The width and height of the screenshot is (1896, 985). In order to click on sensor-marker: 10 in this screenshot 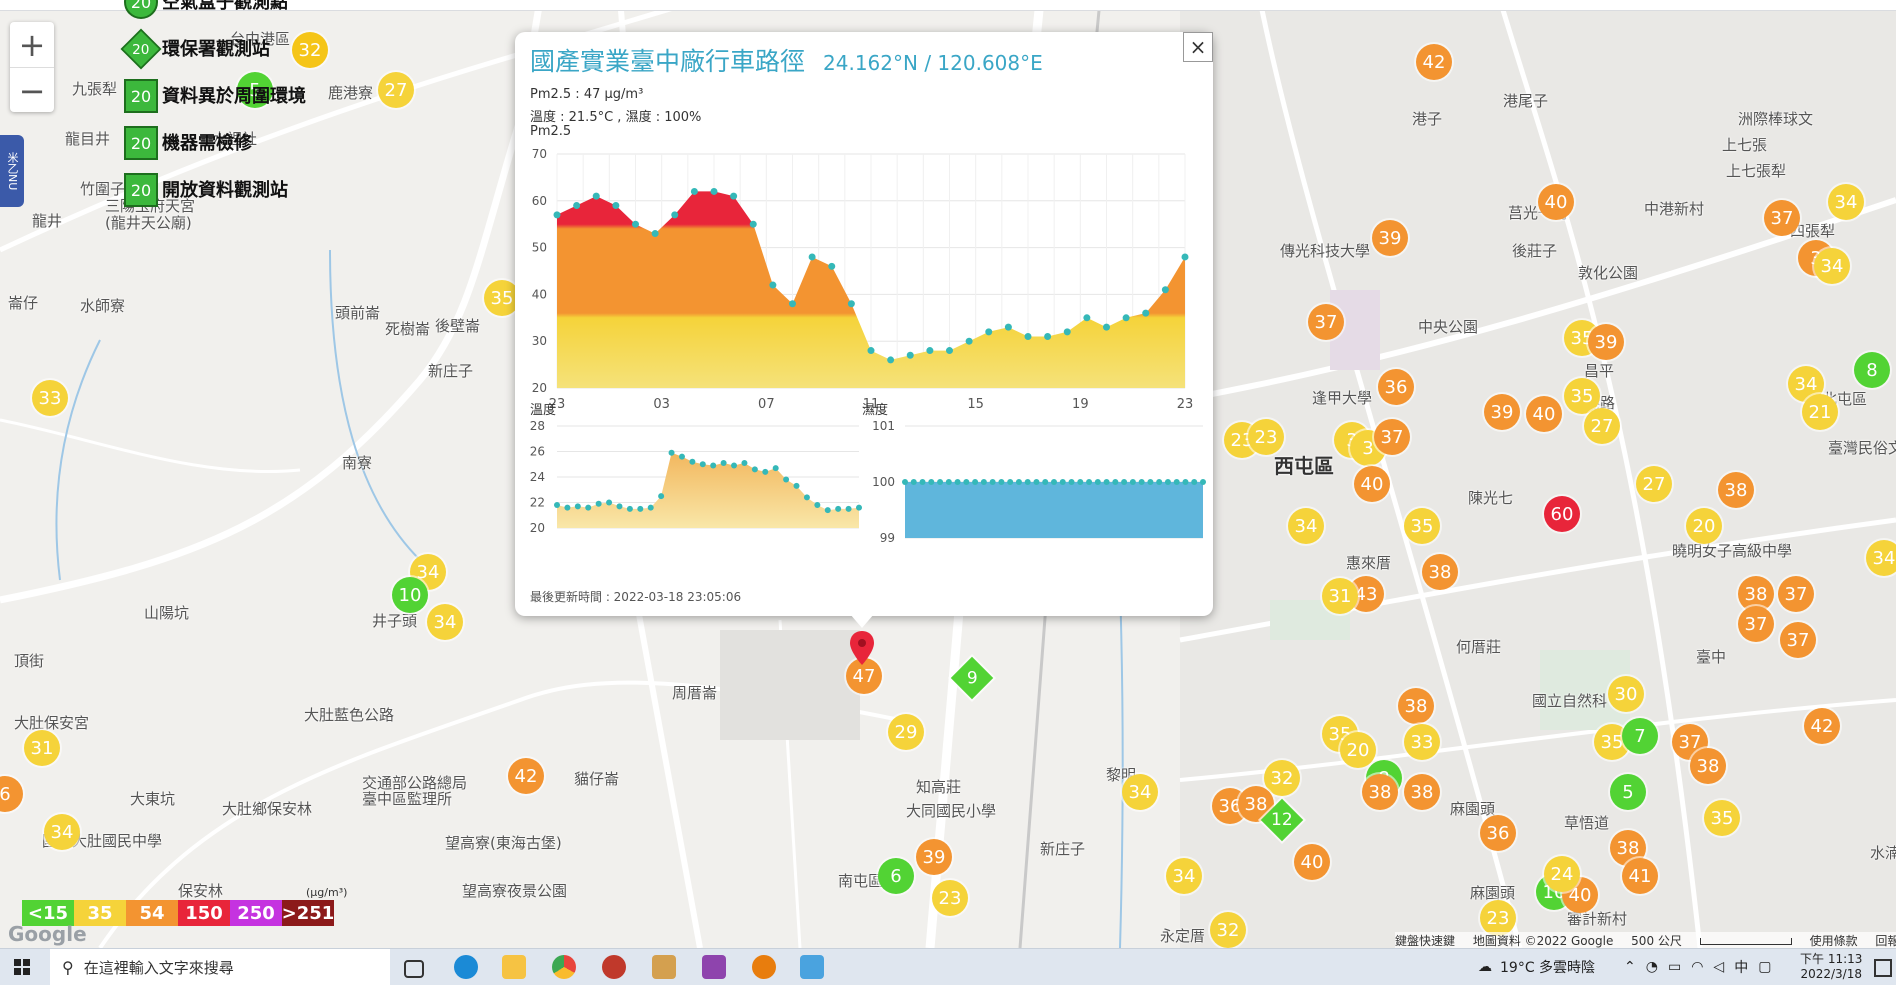, I will do `click(410, 595)`.